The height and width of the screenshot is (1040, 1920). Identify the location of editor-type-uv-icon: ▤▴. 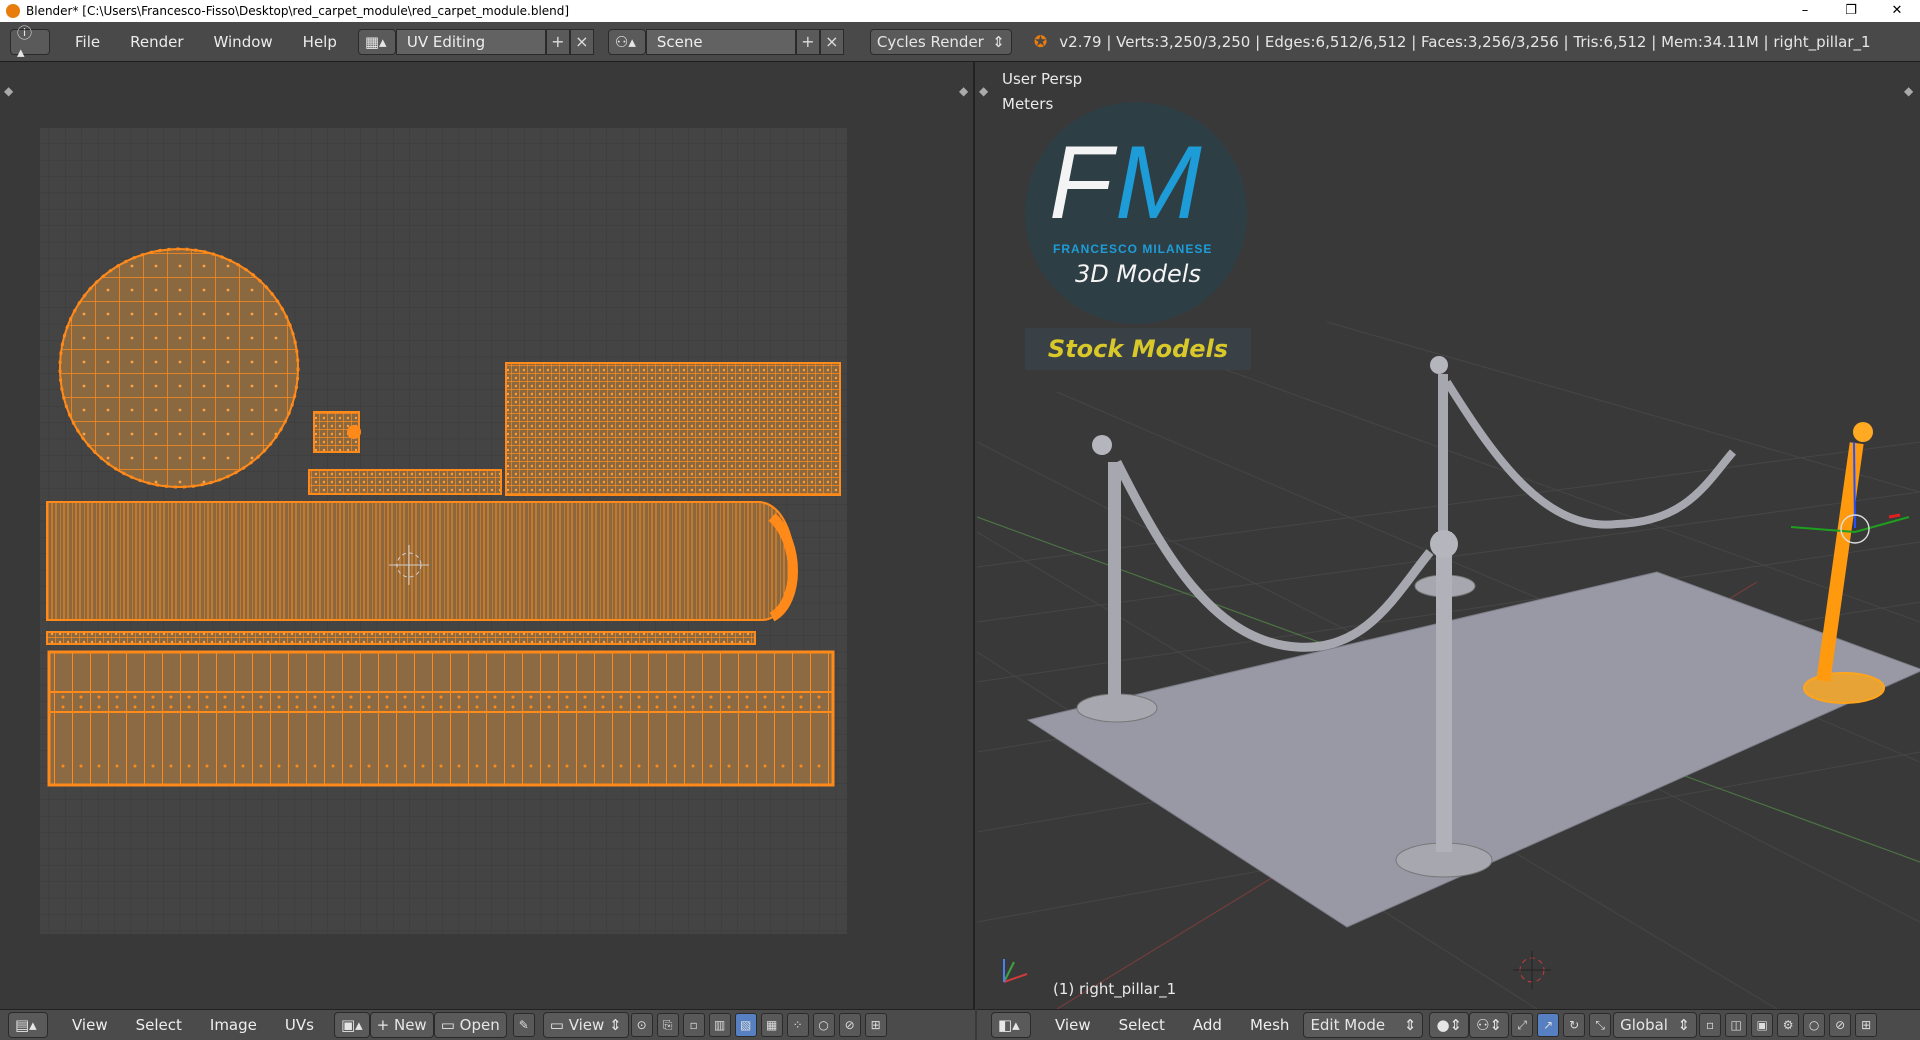
(28, 1025).